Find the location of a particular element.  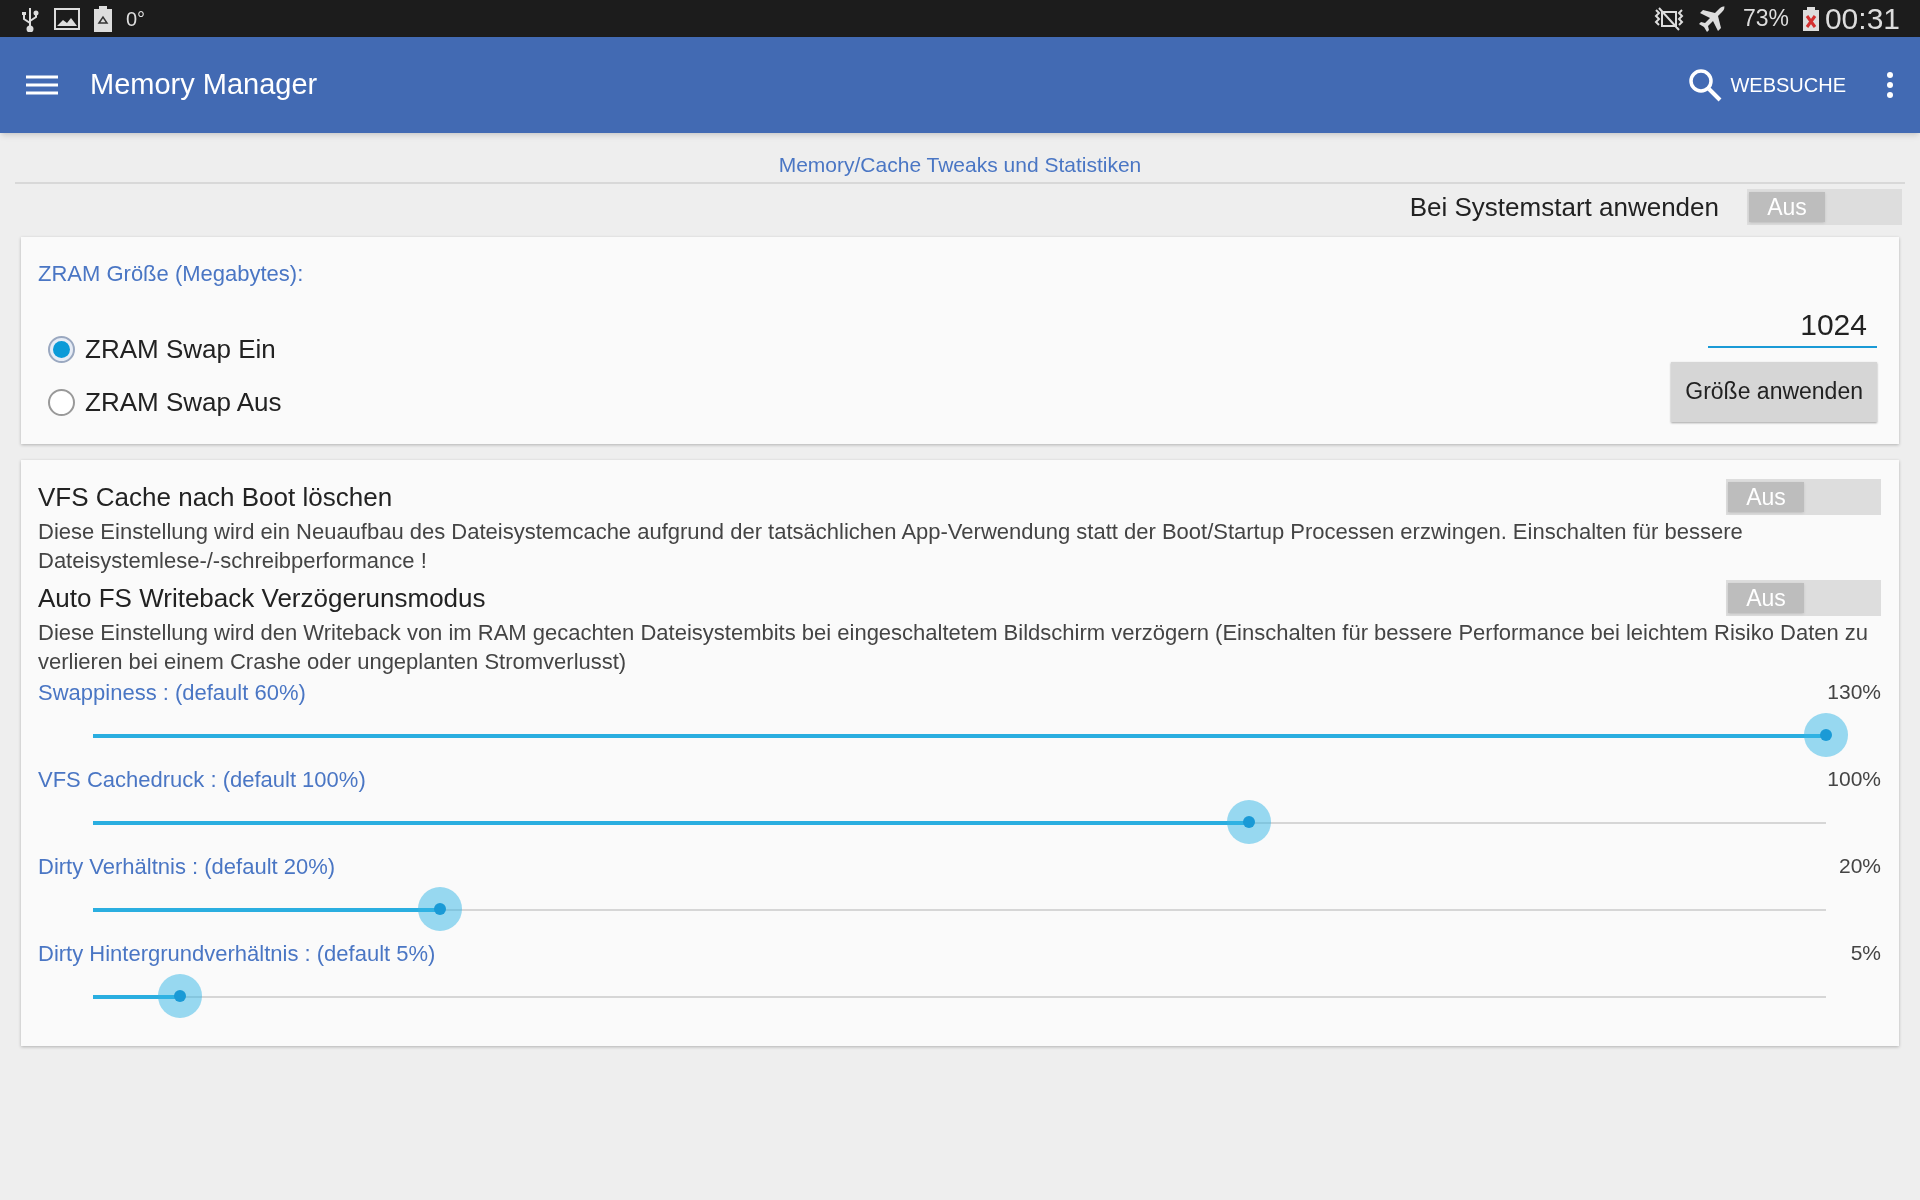

radio-option: ZRAM Swap Aus is located at coordinates (165, 402).